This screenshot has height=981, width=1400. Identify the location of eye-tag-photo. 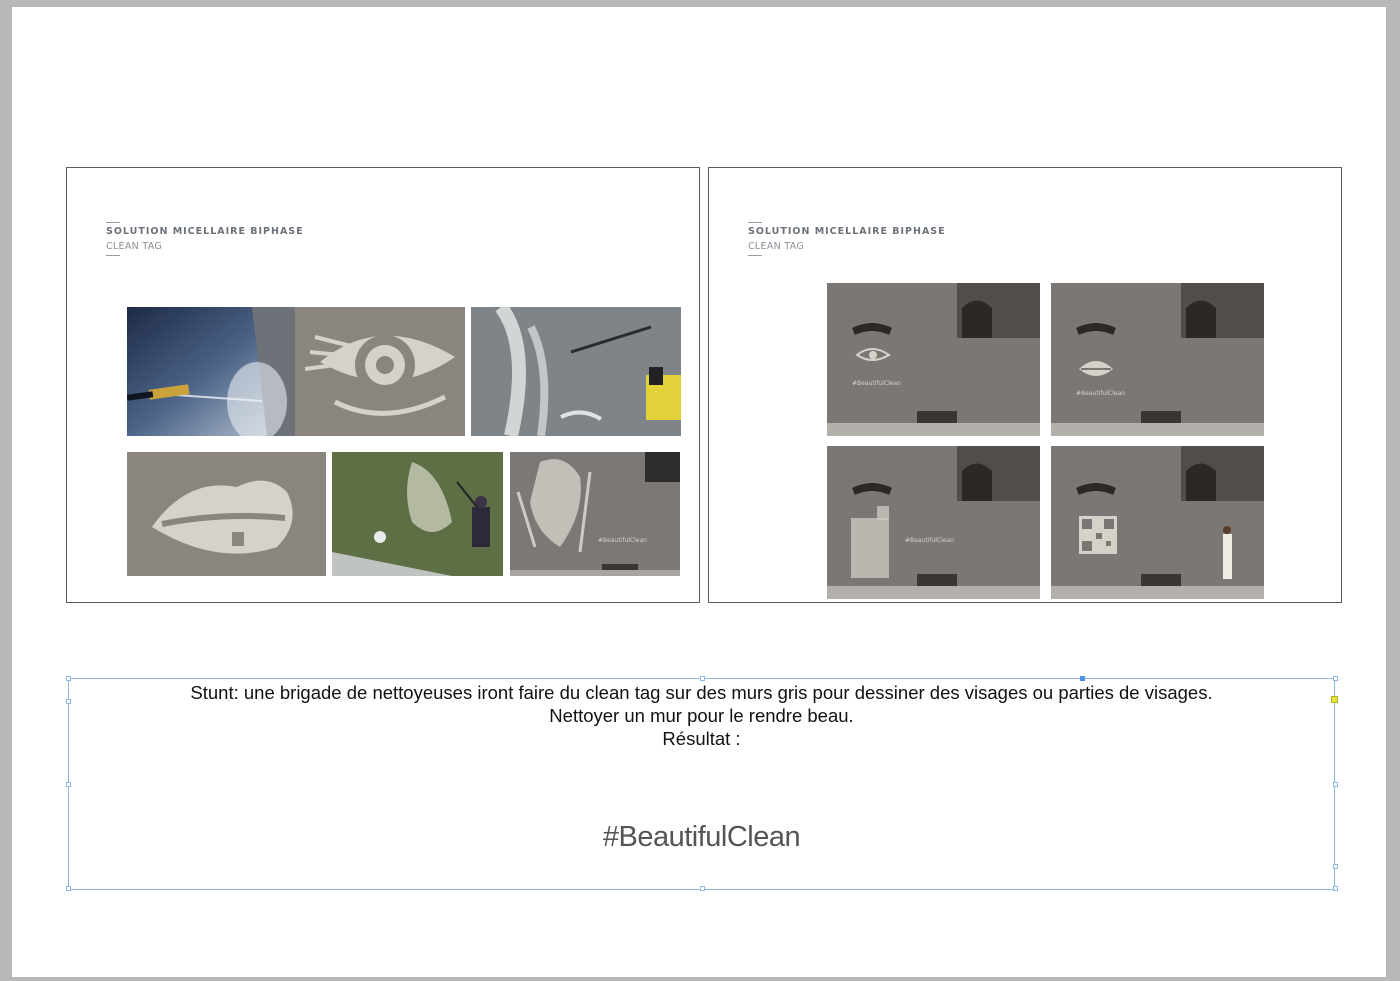
(380, 371).